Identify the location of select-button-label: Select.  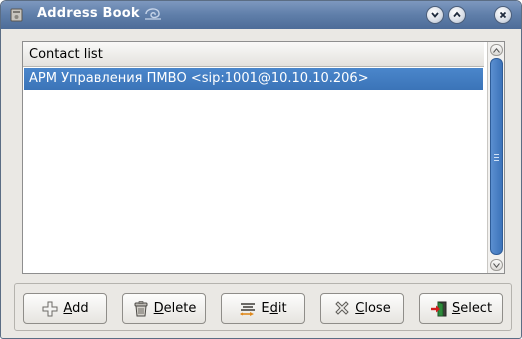
(472, 308).